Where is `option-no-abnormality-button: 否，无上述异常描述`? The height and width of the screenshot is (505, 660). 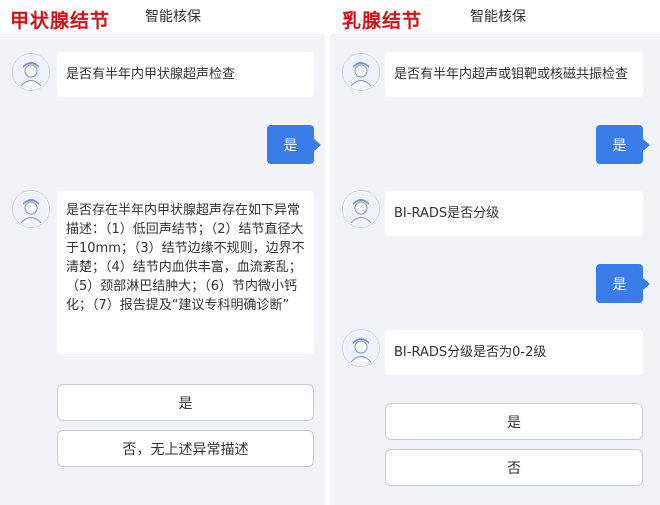 option-no-abnormality-button: 否，无上述异常描述 is located at coordinates (185, 448).